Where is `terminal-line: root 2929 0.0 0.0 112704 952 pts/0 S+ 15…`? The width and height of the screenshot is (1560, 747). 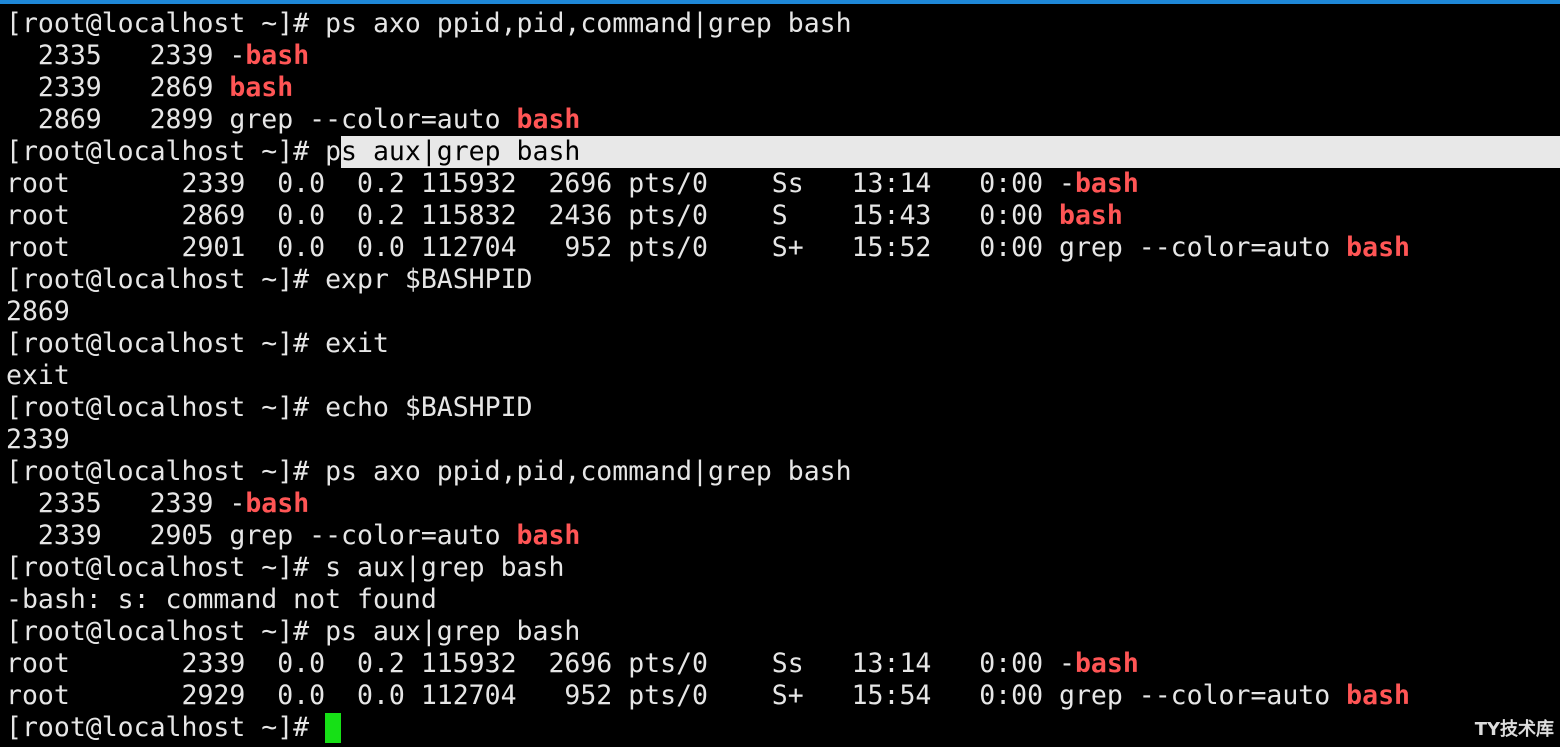
terminal-line: root 2929 0.0 0.0 112704 952 pts/0 S+ 15… is located at coordinates (780, 696).